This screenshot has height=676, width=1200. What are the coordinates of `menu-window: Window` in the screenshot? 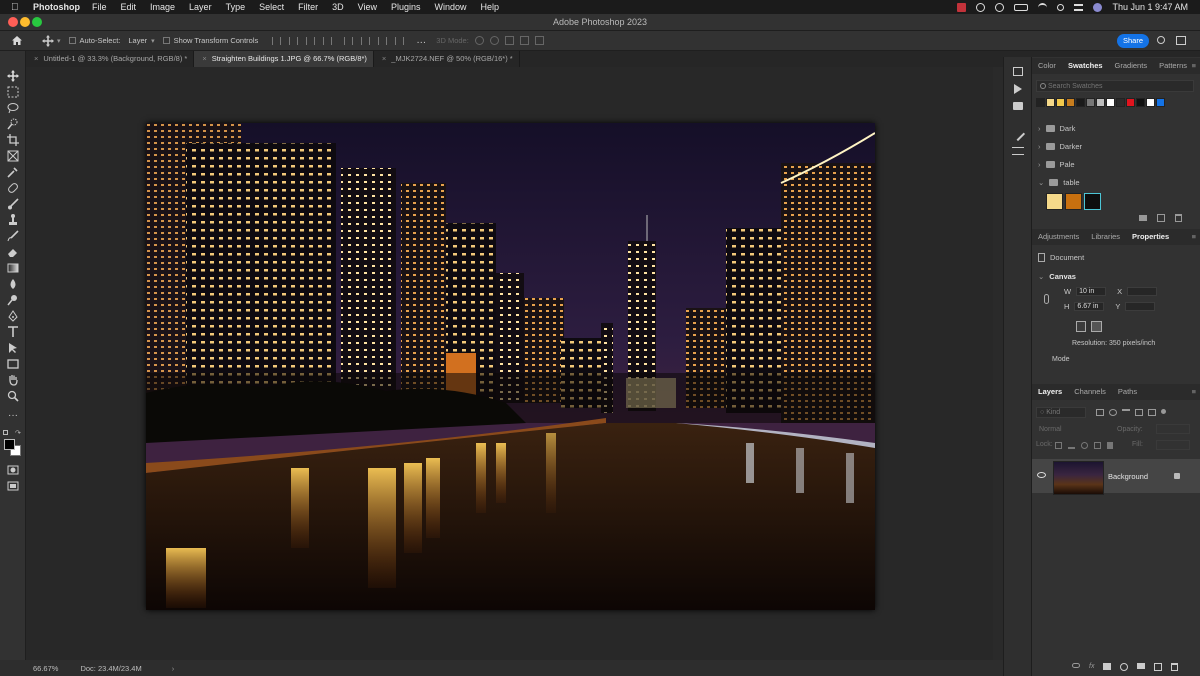 It's located at (451, 7).